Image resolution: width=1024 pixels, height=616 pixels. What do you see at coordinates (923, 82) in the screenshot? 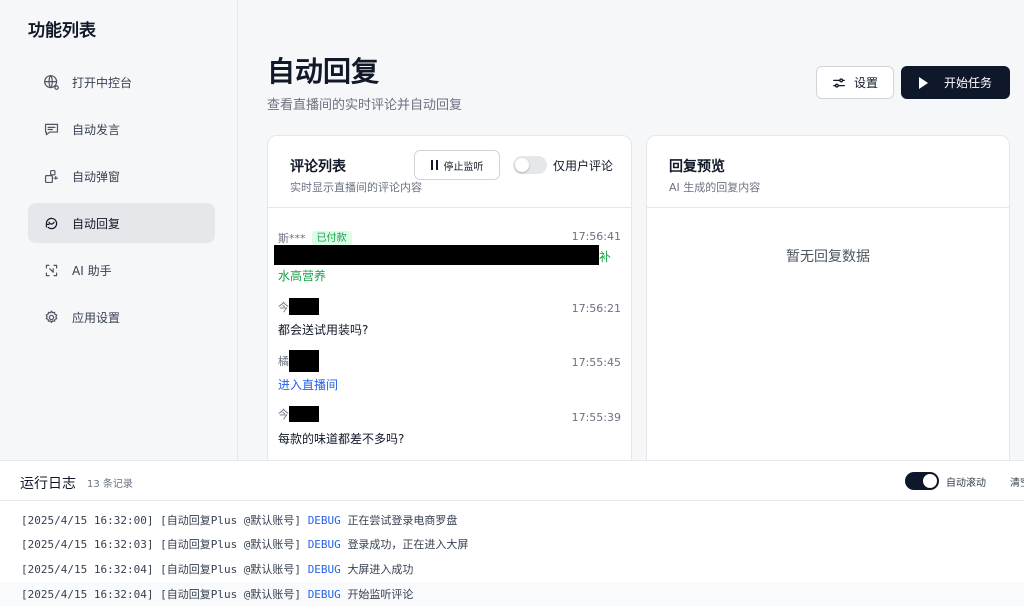
I see `play-icon` at bounding box center [923, 82].